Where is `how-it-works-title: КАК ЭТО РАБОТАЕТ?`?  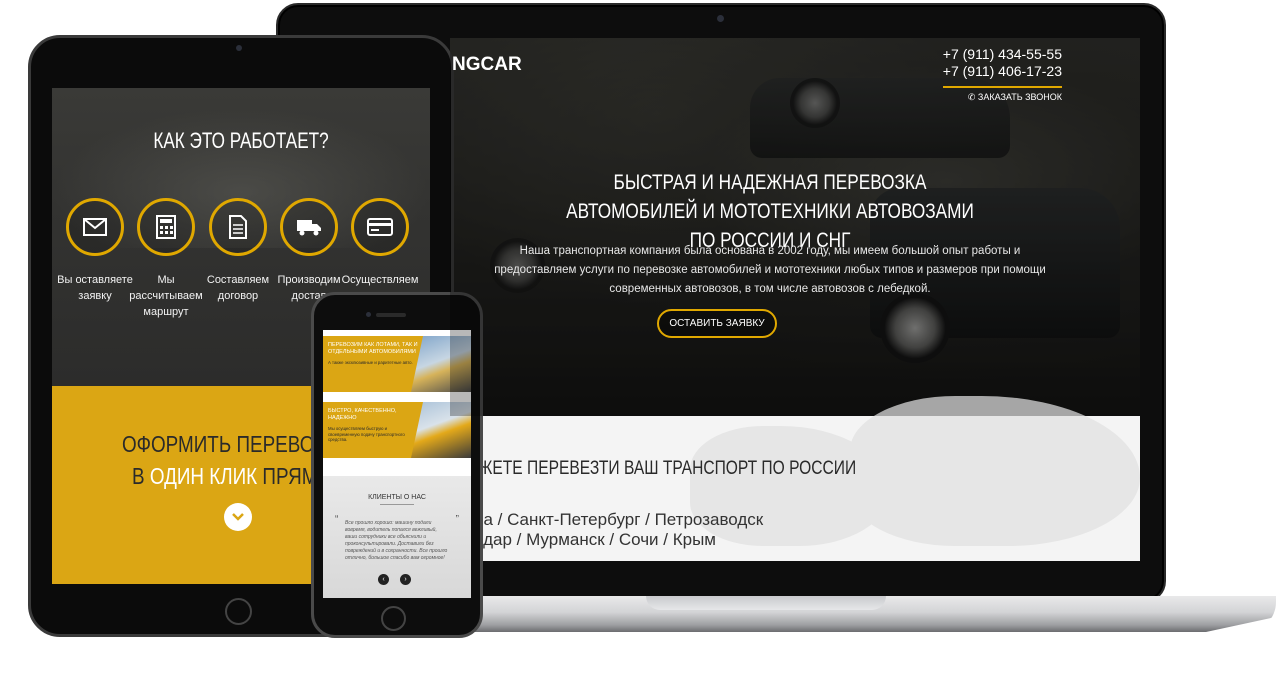 how-it-works-title: КАК ЭТО РАБОТАЕТ? is located at coordinates (241, 140).